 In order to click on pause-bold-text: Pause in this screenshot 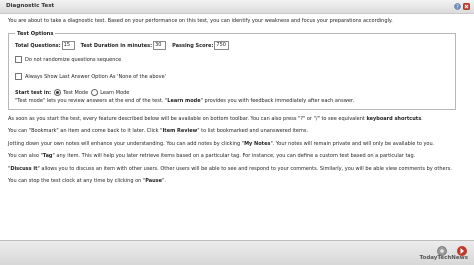, I will do `click(154, 181)`.